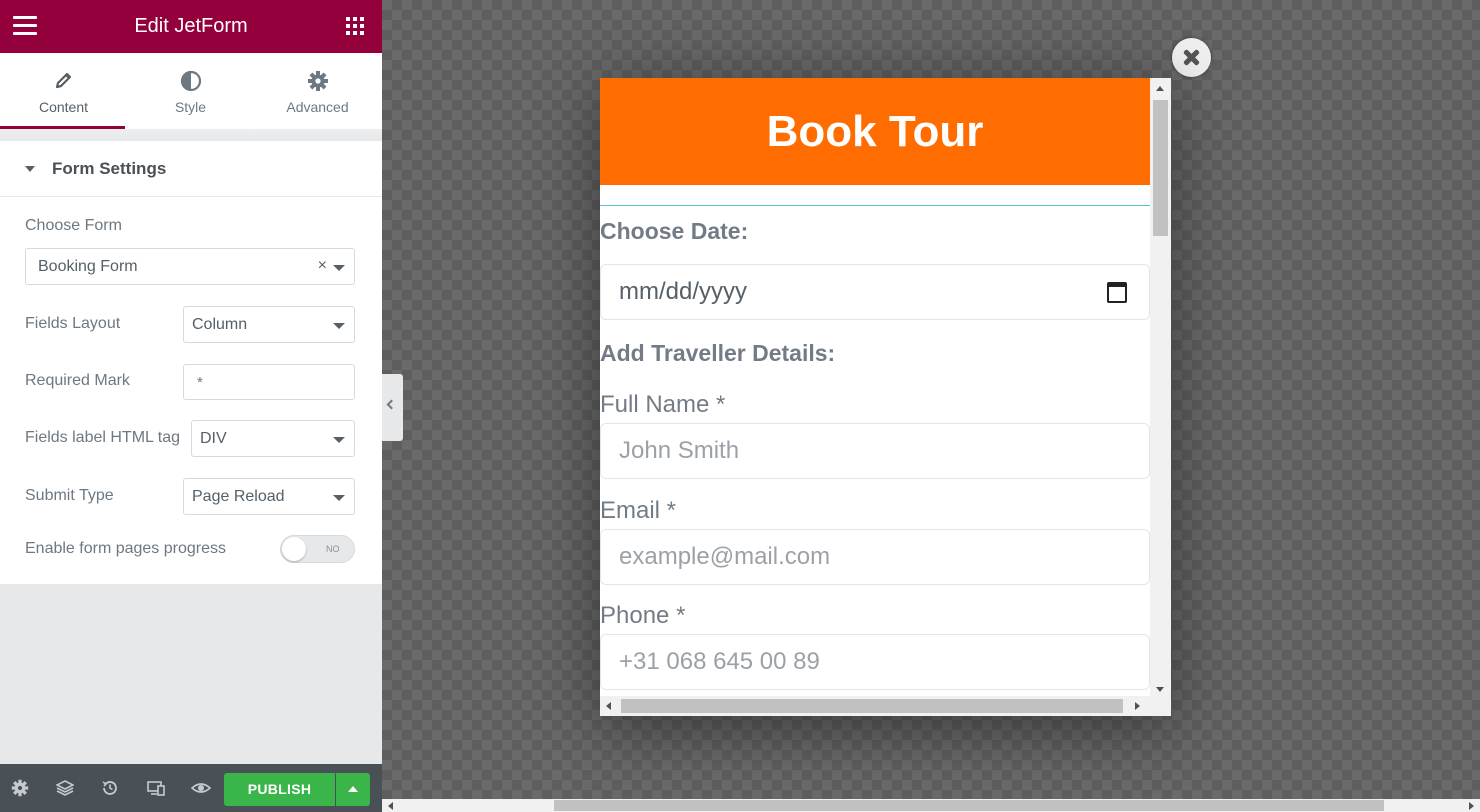 This screenshot has height=812, width=1480. I want to click on toggle-knob, so click(294, 549).